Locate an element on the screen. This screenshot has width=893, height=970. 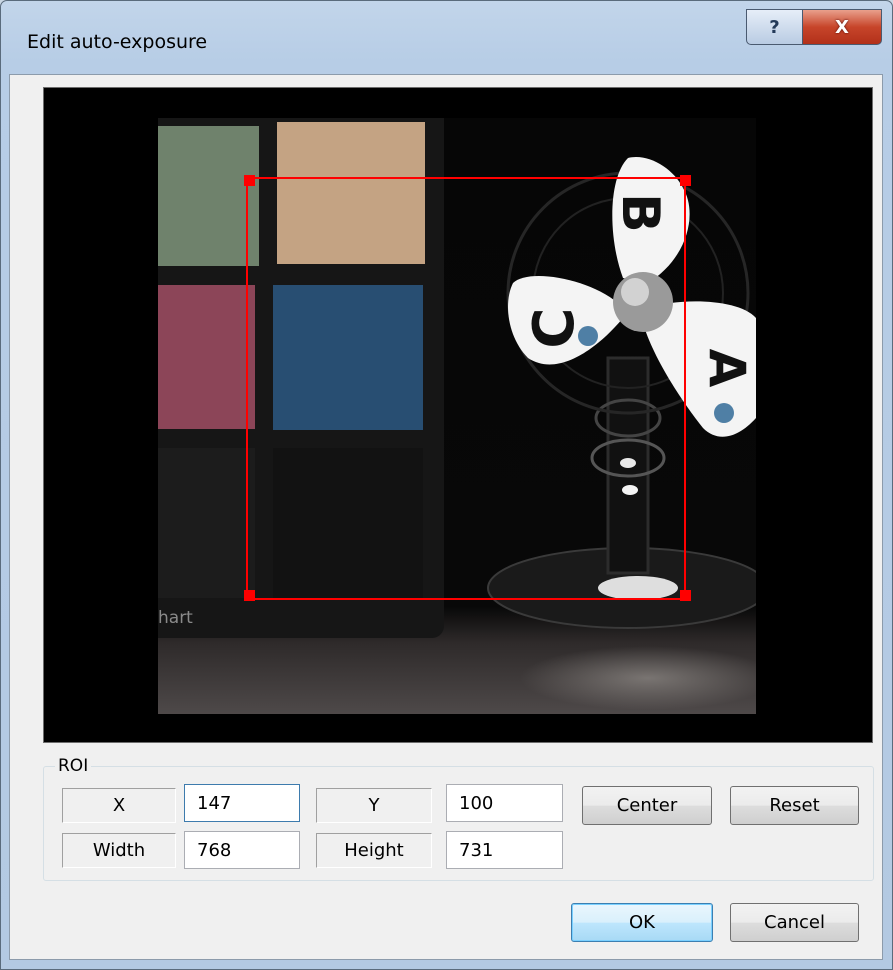
roi-handle-top-left is located at coordinates (249, 180).